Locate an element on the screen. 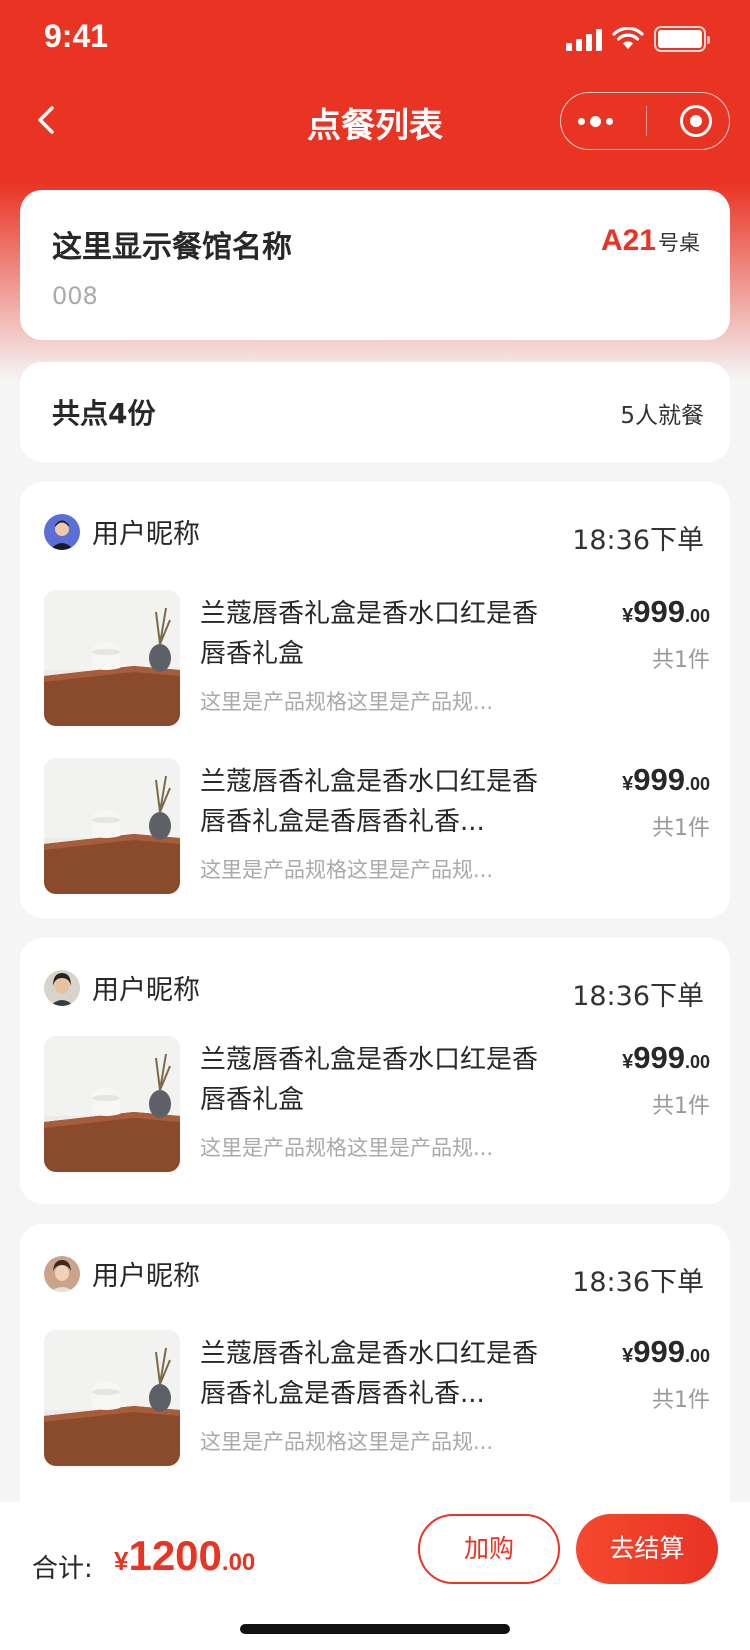 This screenshot has height=1650, width=750. home-indicator is located at coordinates (375, 1629).